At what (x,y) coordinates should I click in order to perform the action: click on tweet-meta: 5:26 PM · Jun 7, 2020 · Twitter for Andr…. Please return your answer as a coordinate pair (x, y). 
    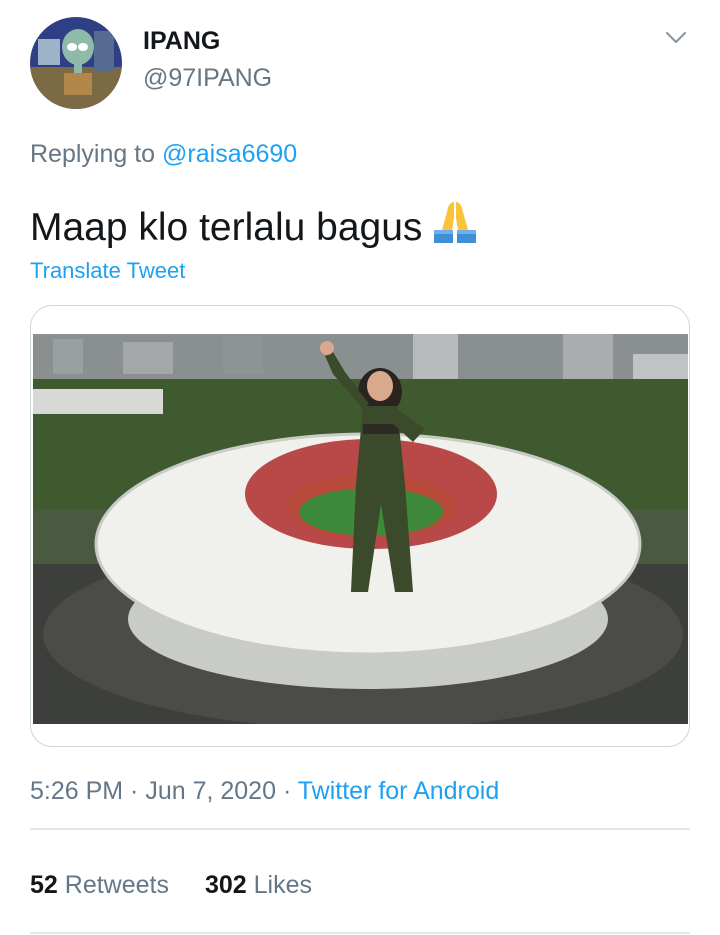
    Looking at the image, I should click on (264, 791).